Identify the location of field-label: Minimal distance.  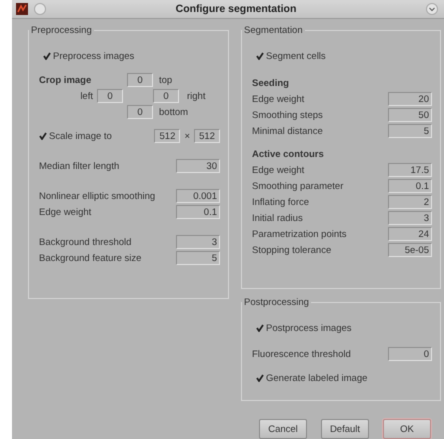
(287, 131).